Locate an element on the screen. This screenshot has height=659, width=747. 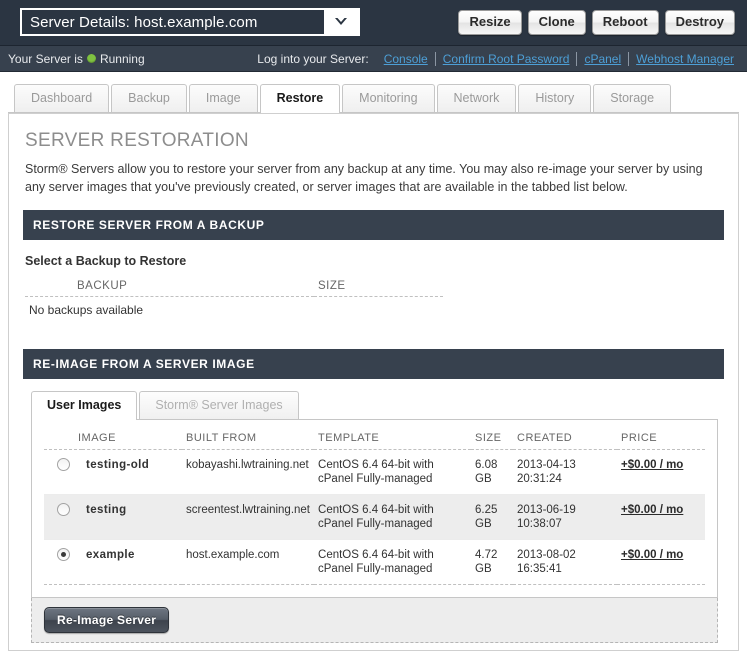
image-name: testing-old is located at coordinates (132, 472).